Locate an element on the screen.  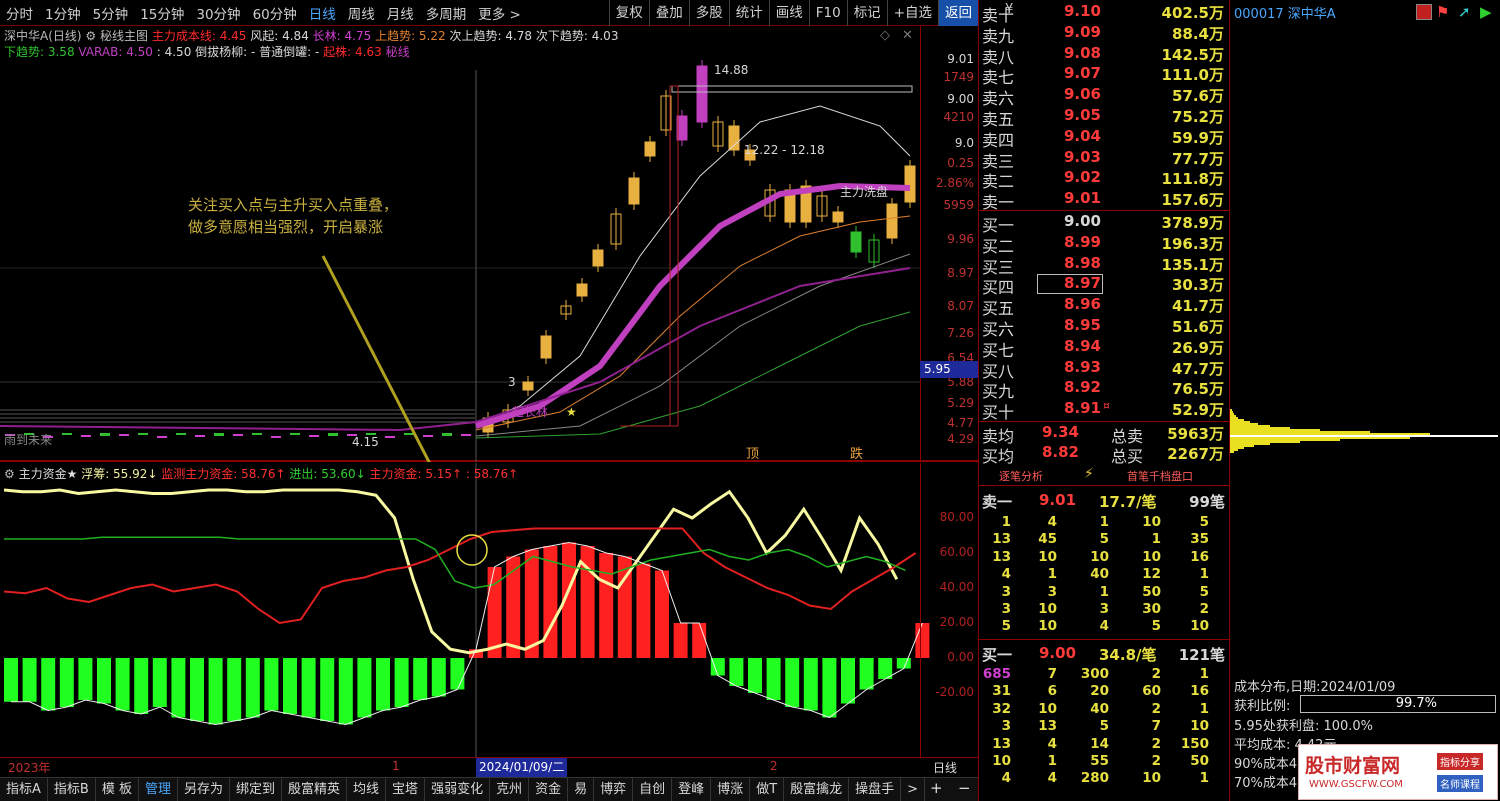
plus-icon: + is located at coordinates (936, 788).